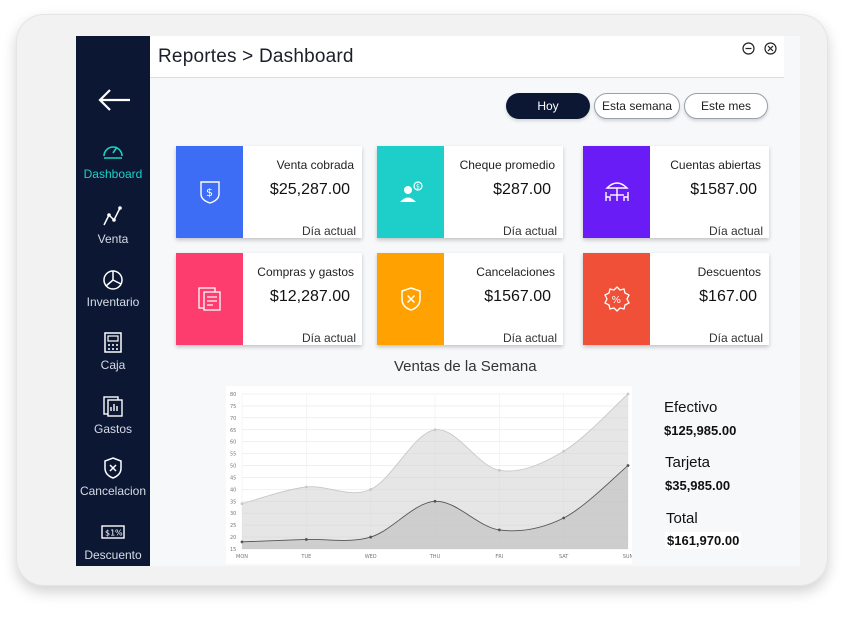 The image size is (861, 622). Describe the element at coordinates (256, 56) in the screenshot. I see `page-title: Reportes > Dashboard` at that location.